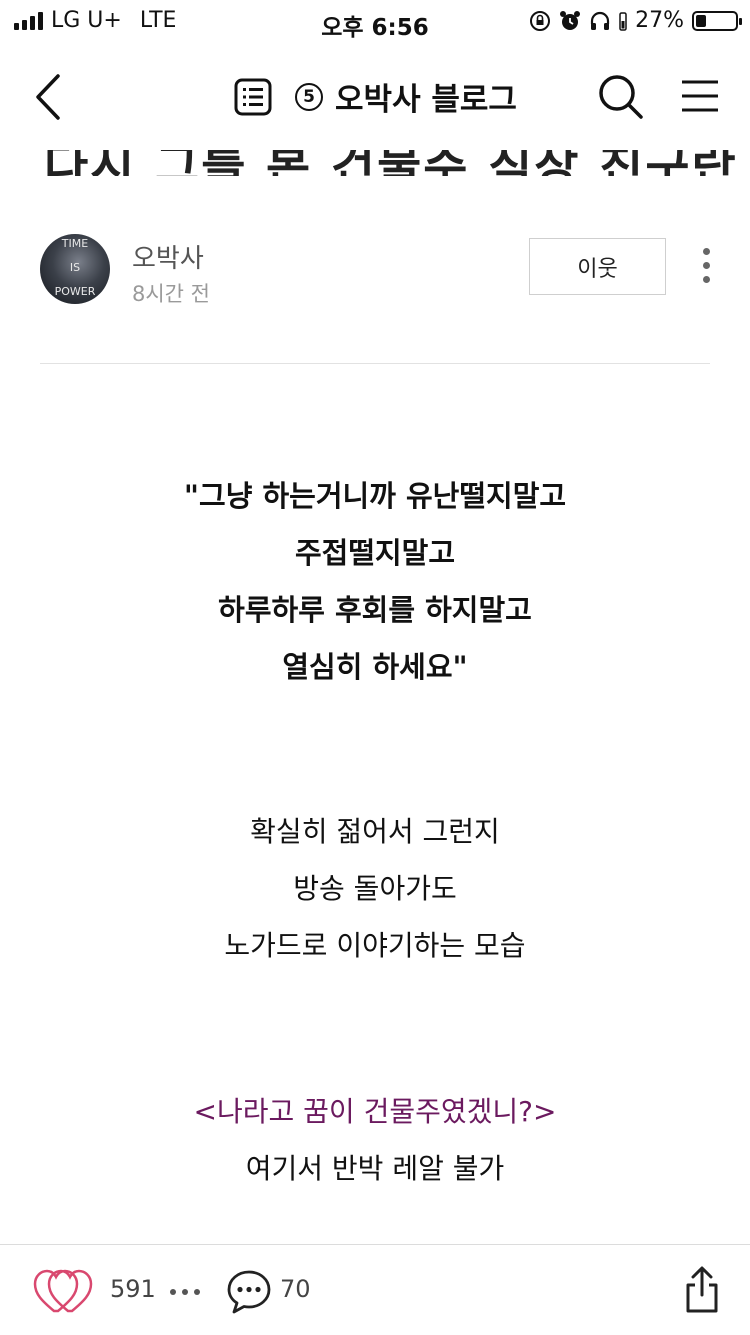  Describe the element at coordinates (309, 96) in the screenshot. I see `blog-number-badge: 5` at that location.